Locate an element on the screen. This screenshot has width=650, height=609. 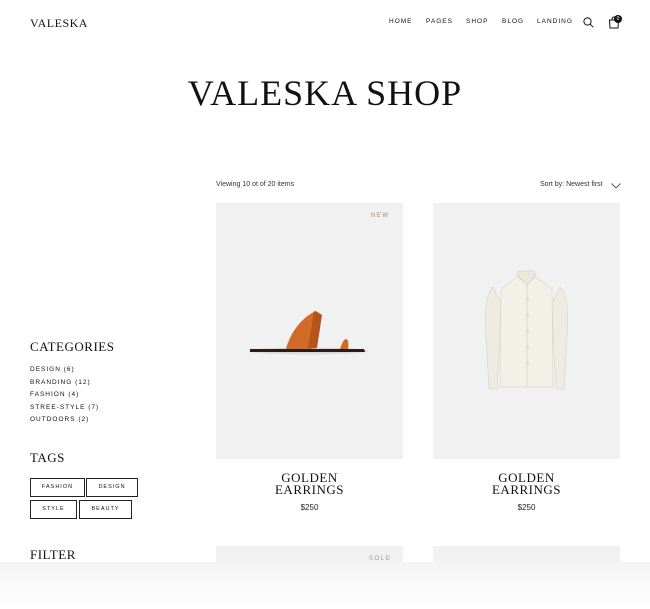
blouse-image is located at coordinates (526, 330).